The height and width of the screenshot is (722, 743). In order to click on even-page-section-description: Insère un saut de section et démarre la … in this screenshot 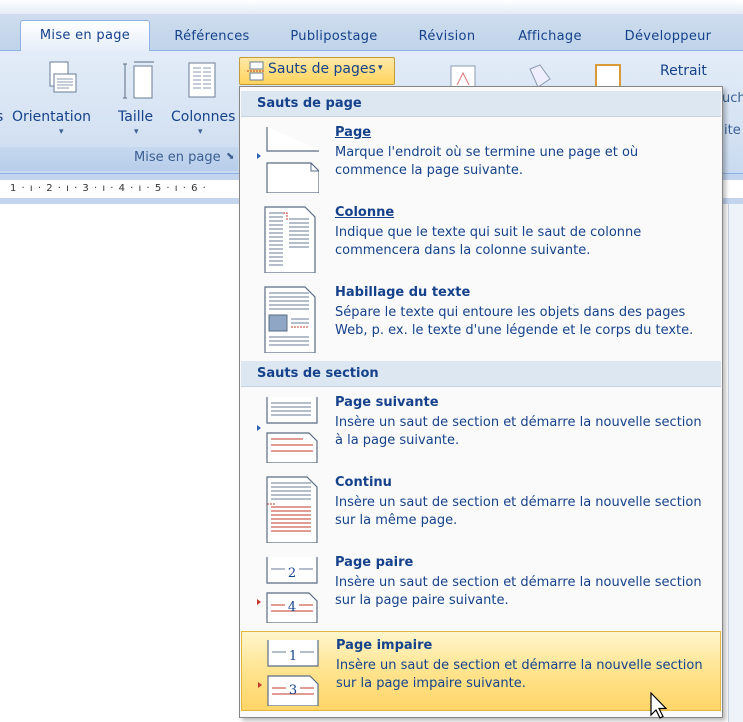, I will do `click(518, 591)`.